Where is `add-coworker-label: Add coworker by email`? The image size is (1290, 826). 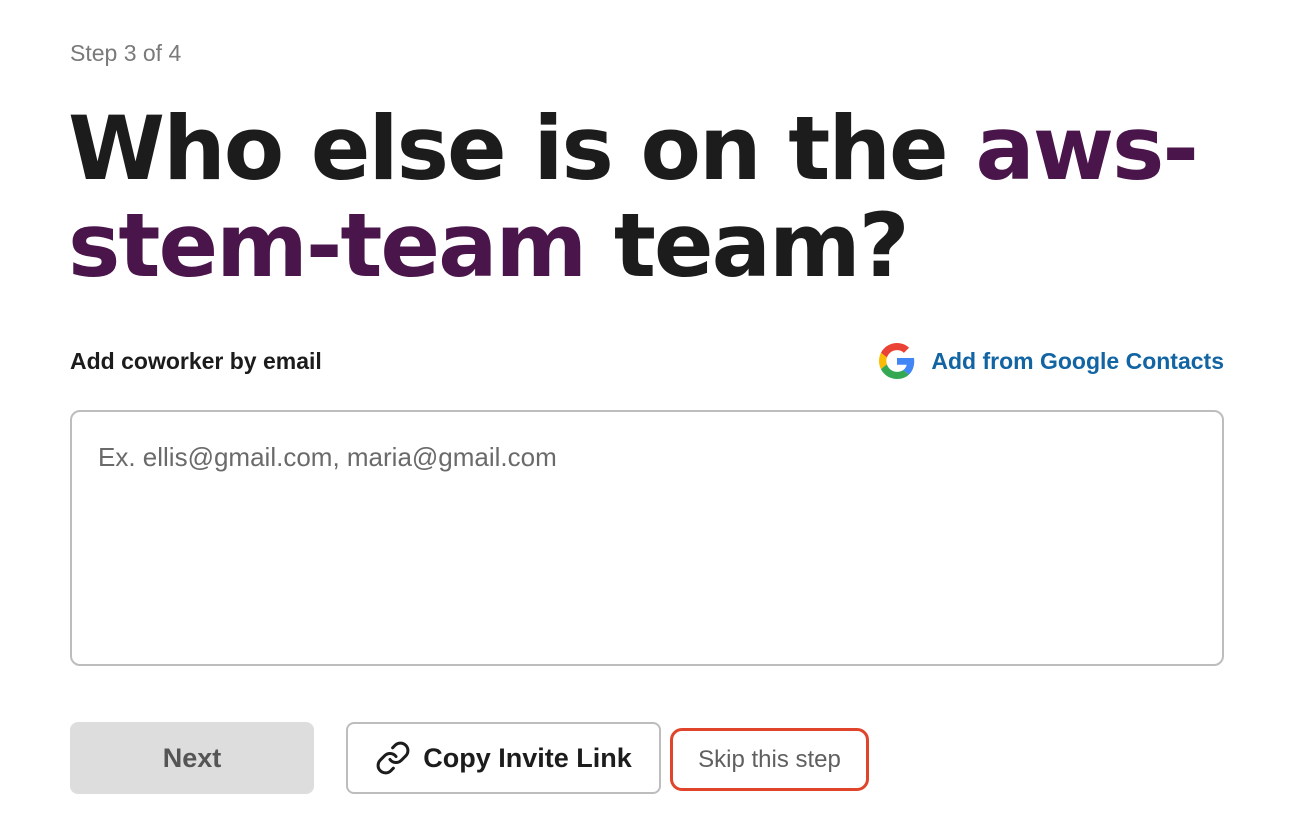
add-coworker-label: Add coworker by email is located at coordinates (196, 360).